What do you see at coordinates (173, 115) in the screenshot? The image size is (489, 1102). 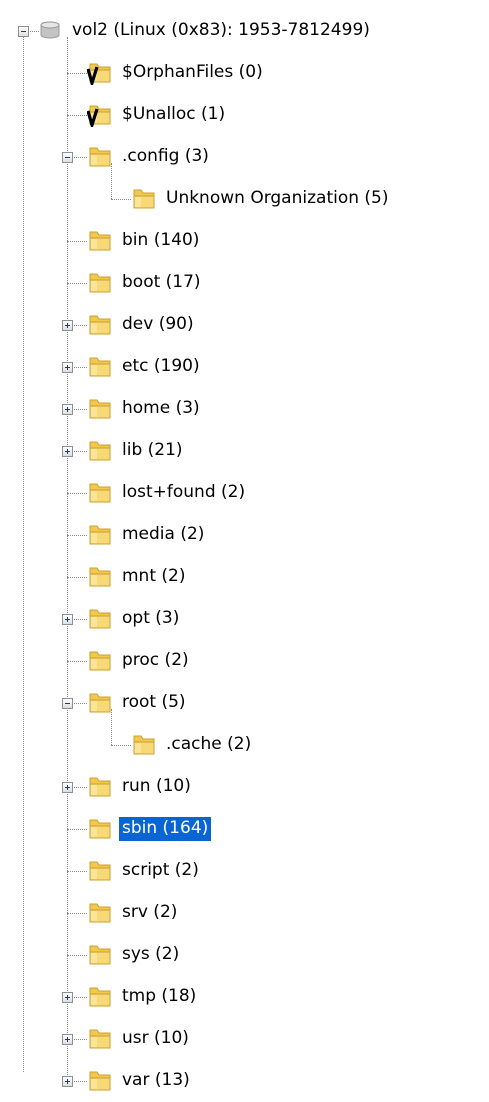 I see `folder-label: $Unalloc (1)` at bounding box center [173, 115].